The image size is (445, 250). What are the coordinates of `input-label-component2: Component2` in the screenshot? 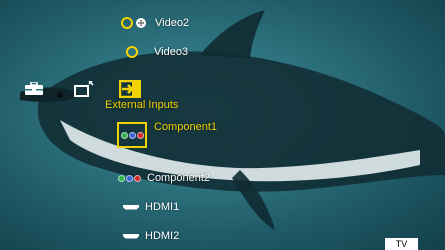 It's located at (178, 178).